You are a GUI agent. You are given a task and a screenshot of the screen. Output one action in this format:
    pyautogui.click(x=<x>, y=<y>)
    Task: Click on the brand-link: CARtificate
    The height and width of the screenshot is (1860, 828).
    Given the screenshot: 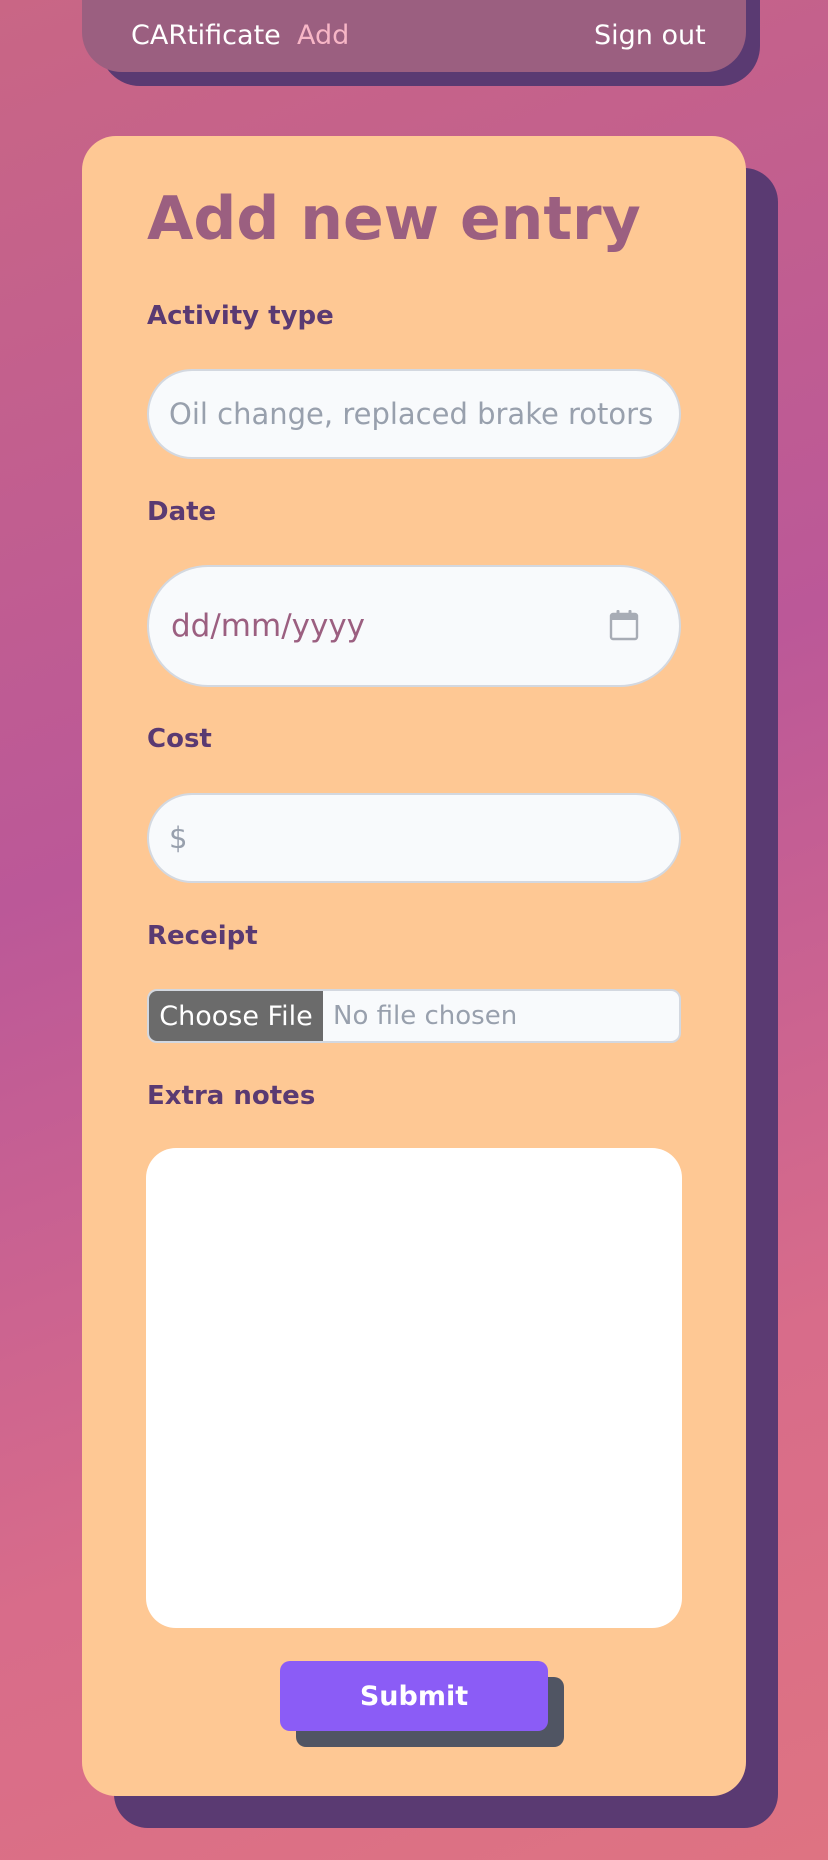 What is the action you would take?
    pyautogui.click(x=206, y=36)
    